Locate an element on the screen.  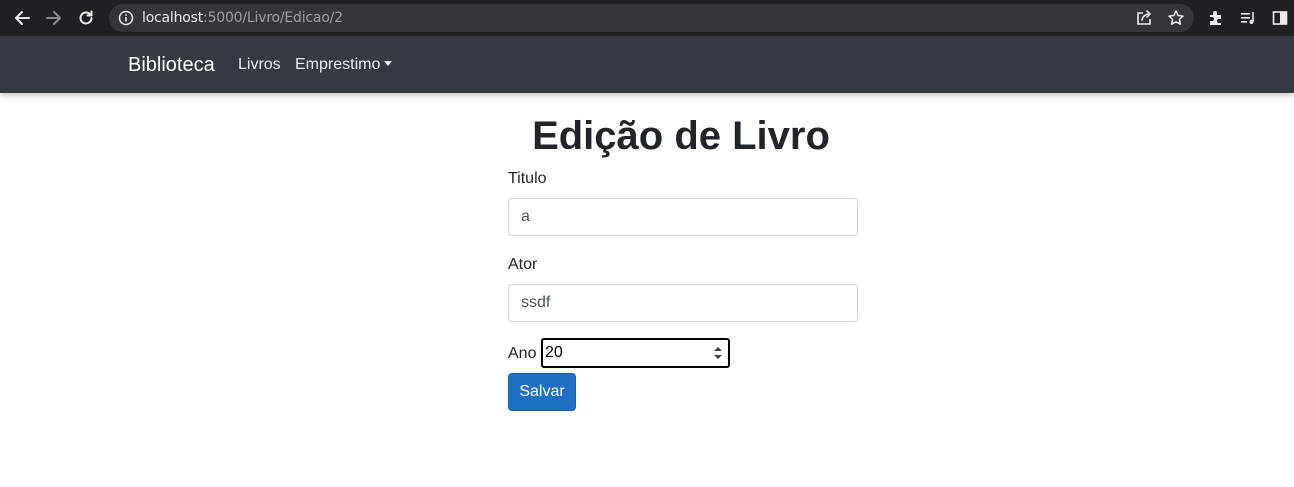
ator-input is located at coordinates (683, 303).